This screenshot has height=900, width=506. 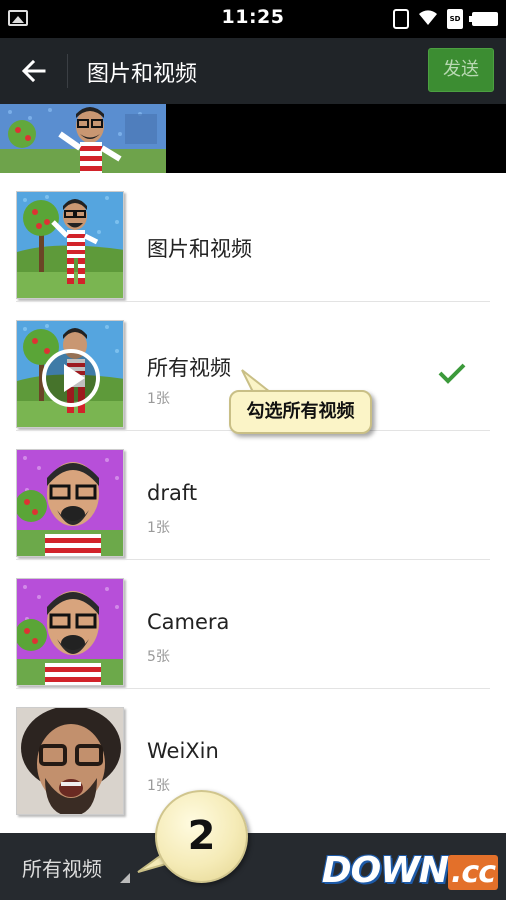 I want to click on album-name: draft, so click(x=172, y=493).